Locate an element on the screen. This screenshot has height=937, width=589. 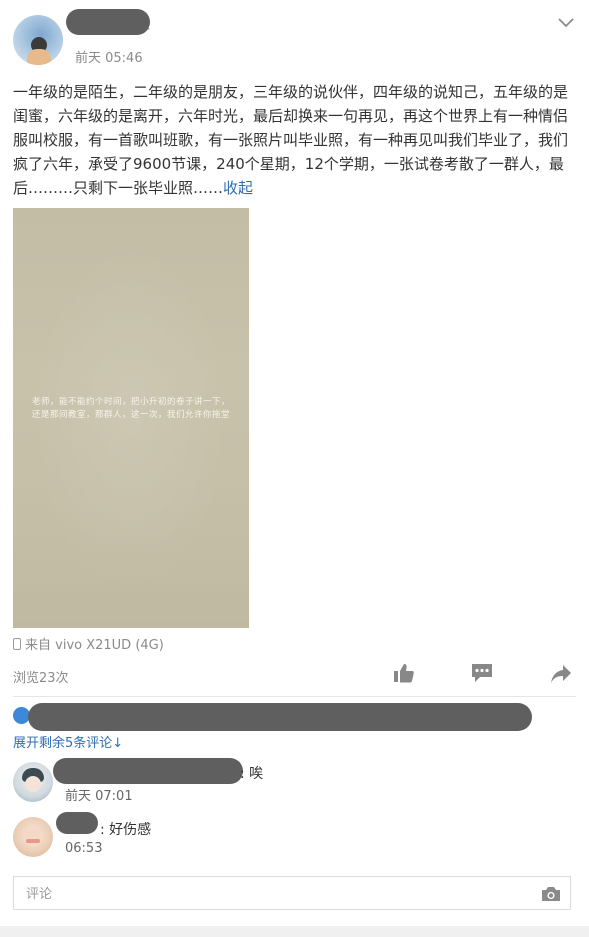
thumbs-up-icon is located at coordinates (404, 673).